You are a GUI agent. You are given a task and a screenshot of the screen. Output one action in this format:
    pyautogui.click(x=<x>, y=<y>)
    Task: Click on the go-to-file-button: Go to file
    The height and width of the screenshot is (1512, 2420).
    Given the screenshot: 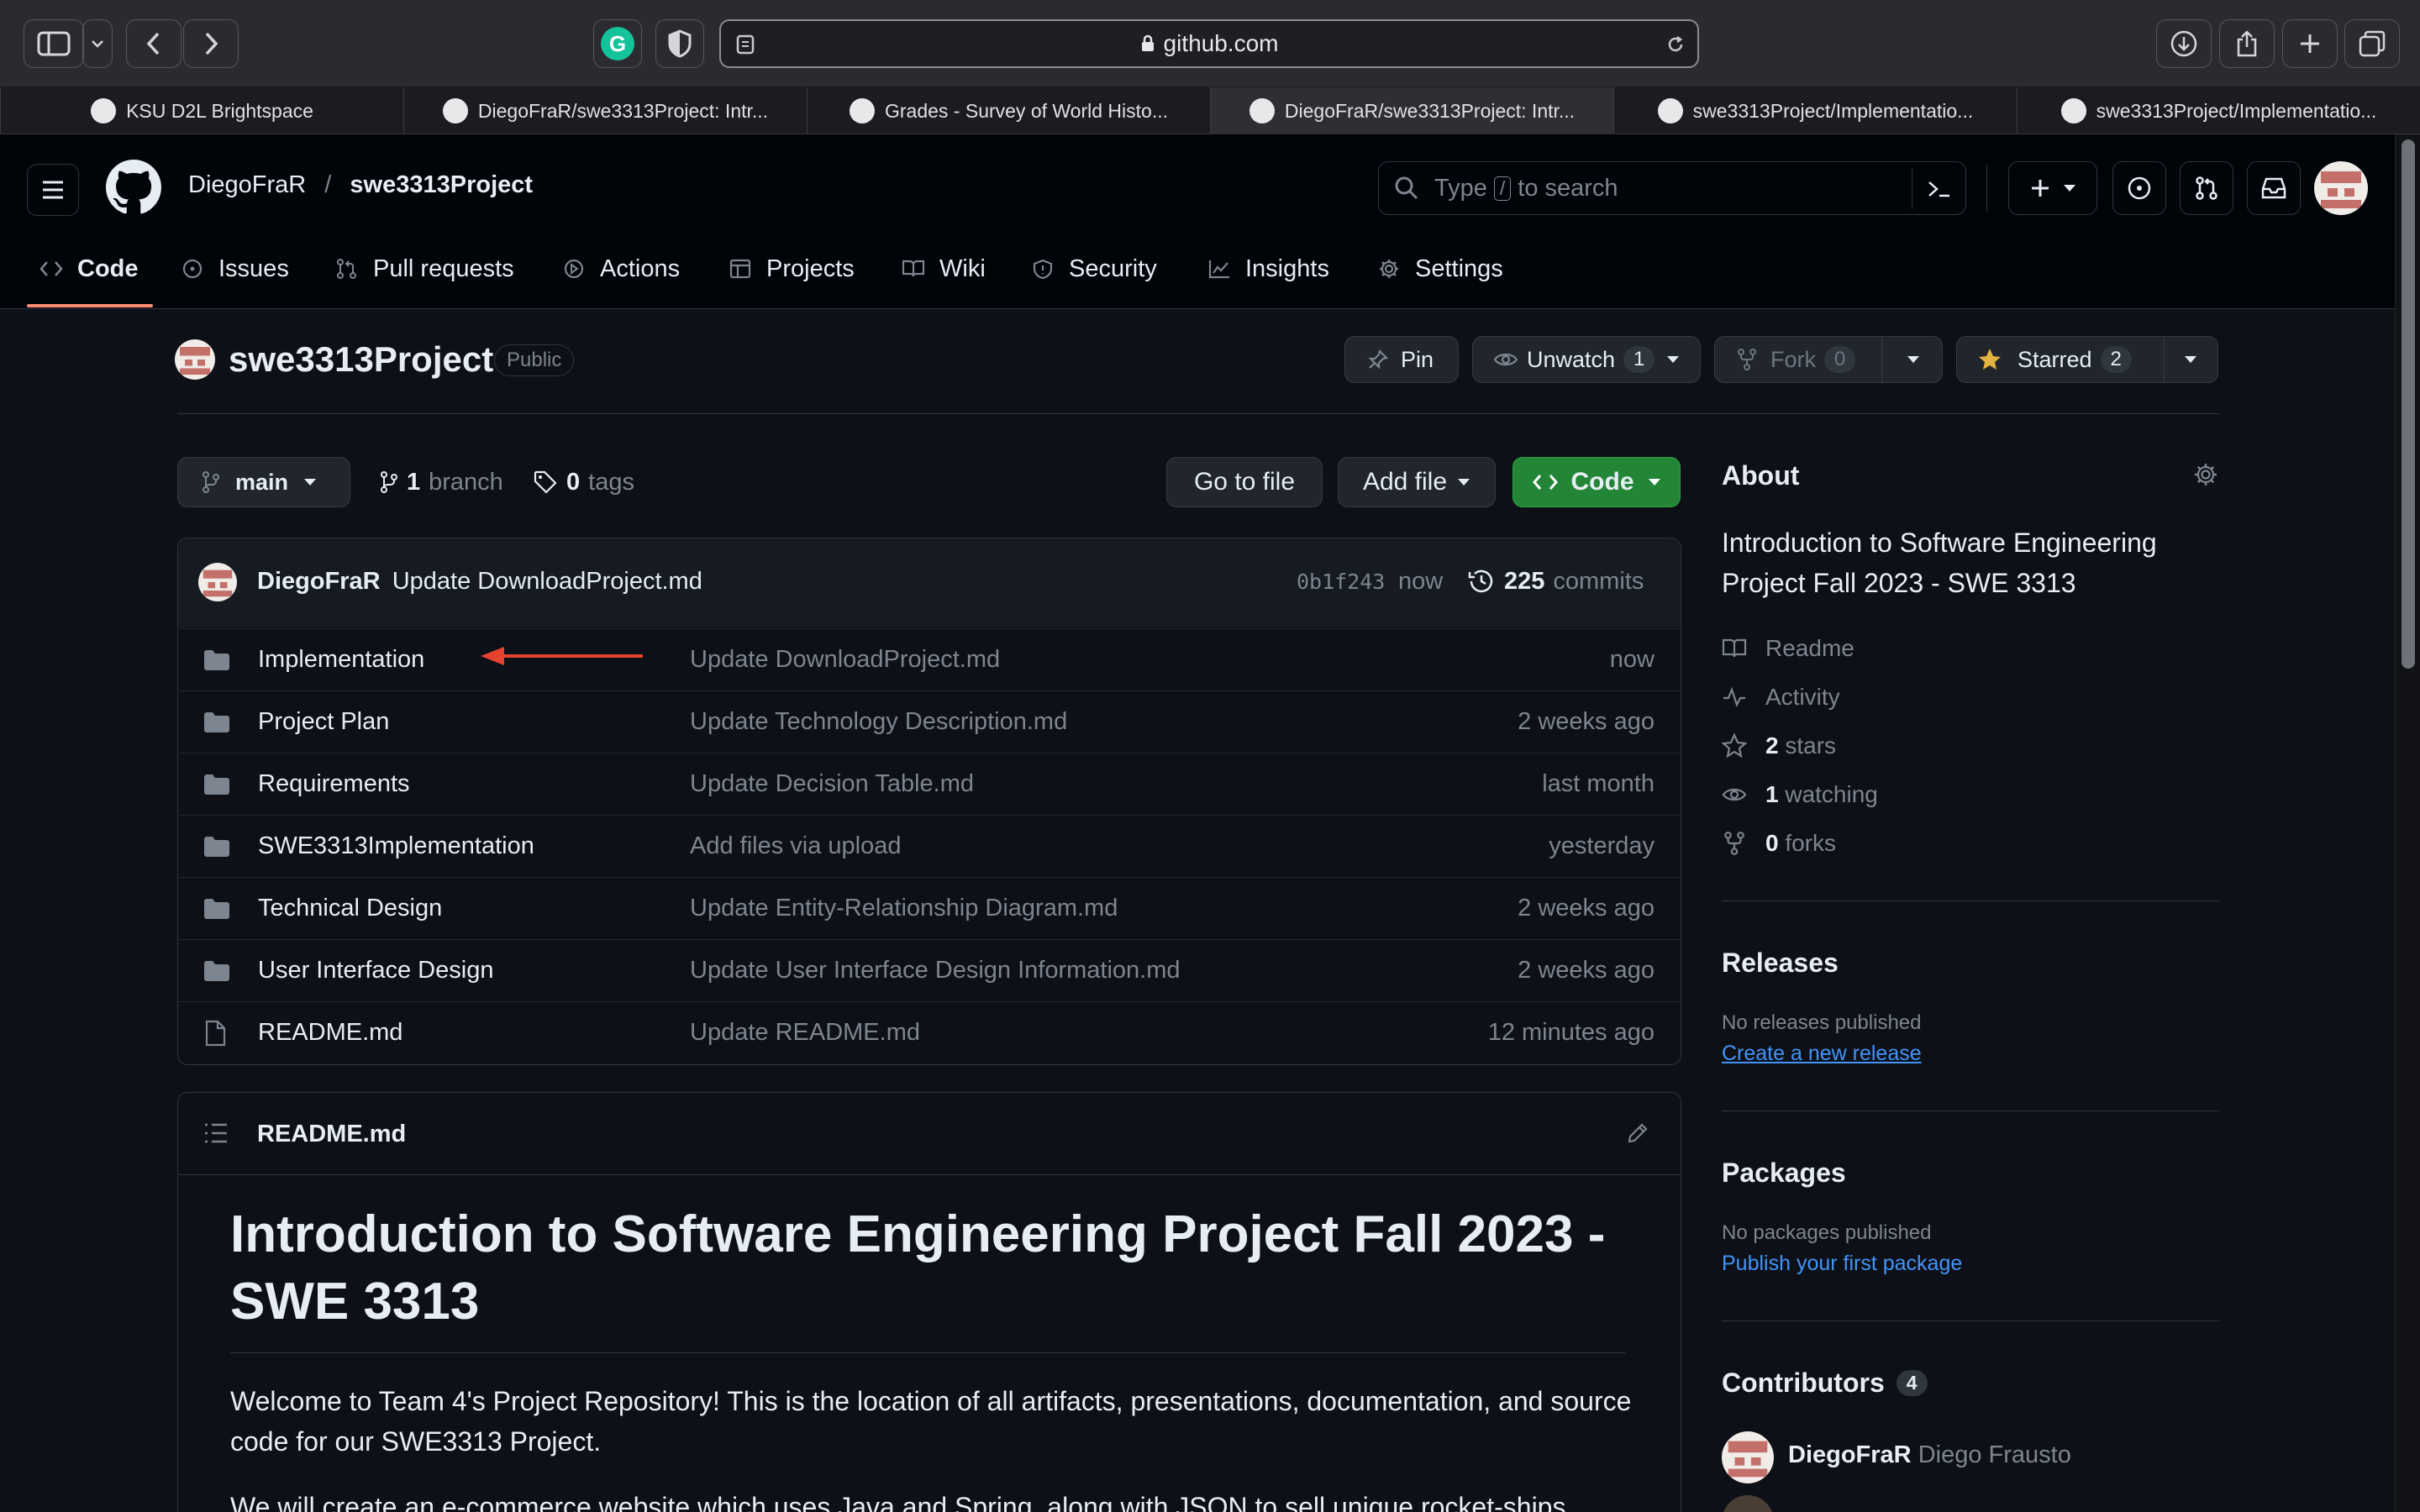 What is the action you would take?
    pyautogui.click(x=1244, y=482)
    